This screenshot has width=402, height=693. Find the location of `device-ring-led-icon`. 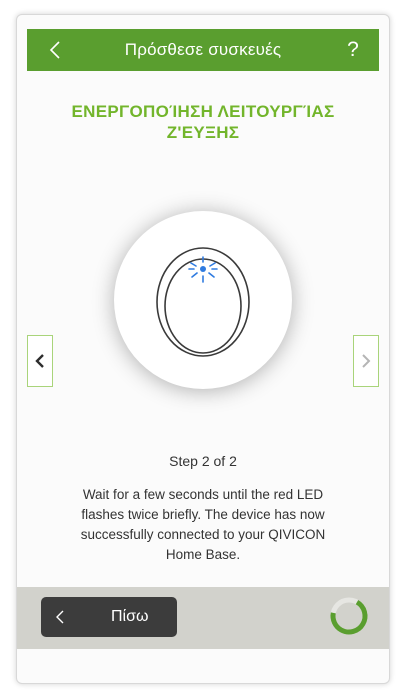

device-ring-led-icon is located at coordinates (203, 302).